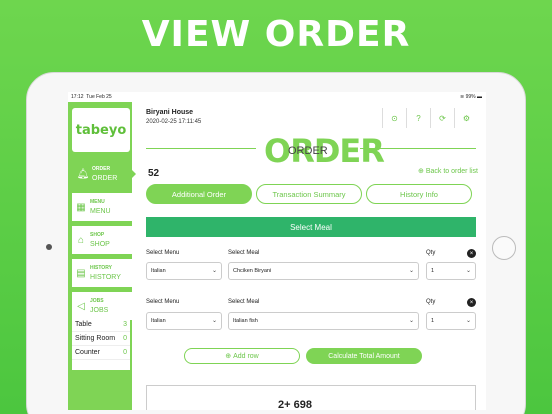  Describe the element at coordinates (102, 306) in the screenshot. I see `sidebar-item-jobs: ◁ JOBS JOBS` at that location.